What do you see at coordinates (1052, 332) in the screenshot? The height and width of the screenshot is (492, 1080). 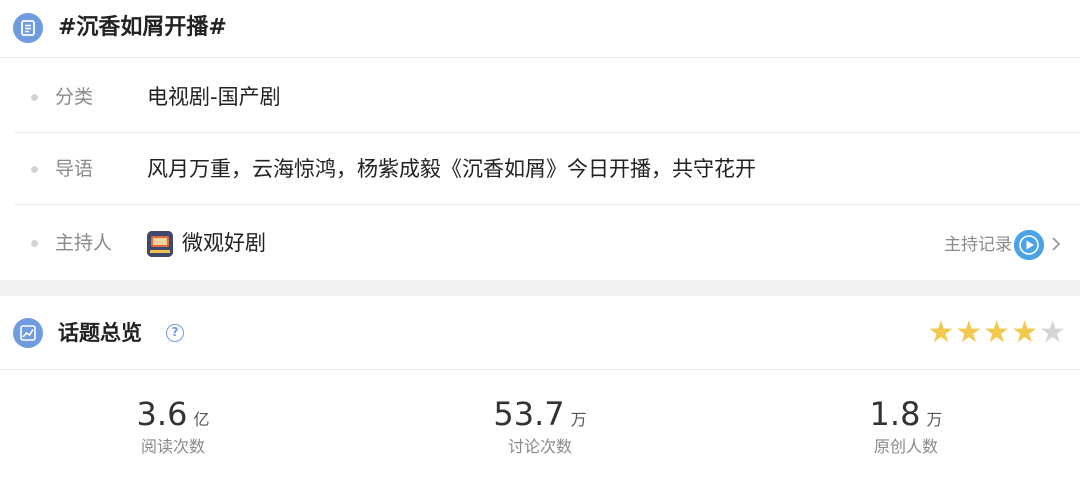 I see `star-empty-icon: ★` at bounding box center [1052, 332].